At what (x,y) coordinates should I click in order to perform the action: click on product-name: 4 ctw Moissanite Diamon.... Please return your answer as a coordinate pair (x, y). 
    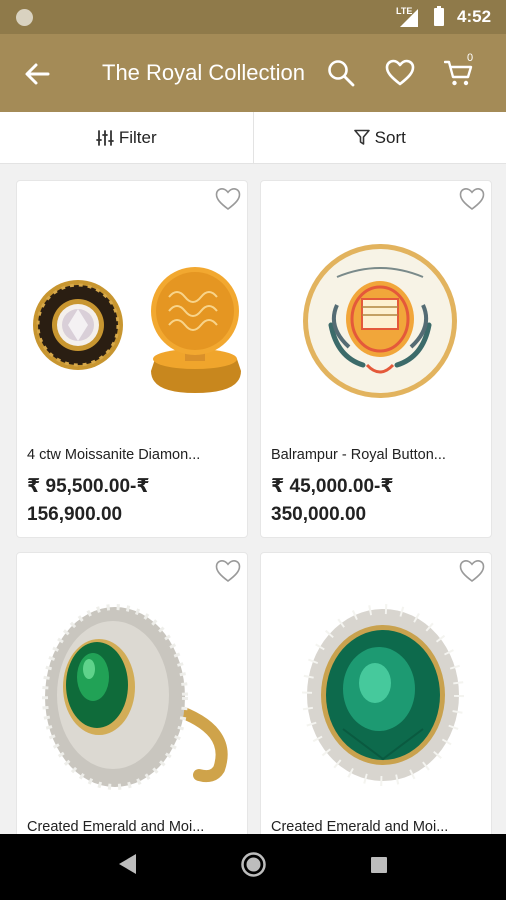
    Looking at the image, I should click on (114, 455).